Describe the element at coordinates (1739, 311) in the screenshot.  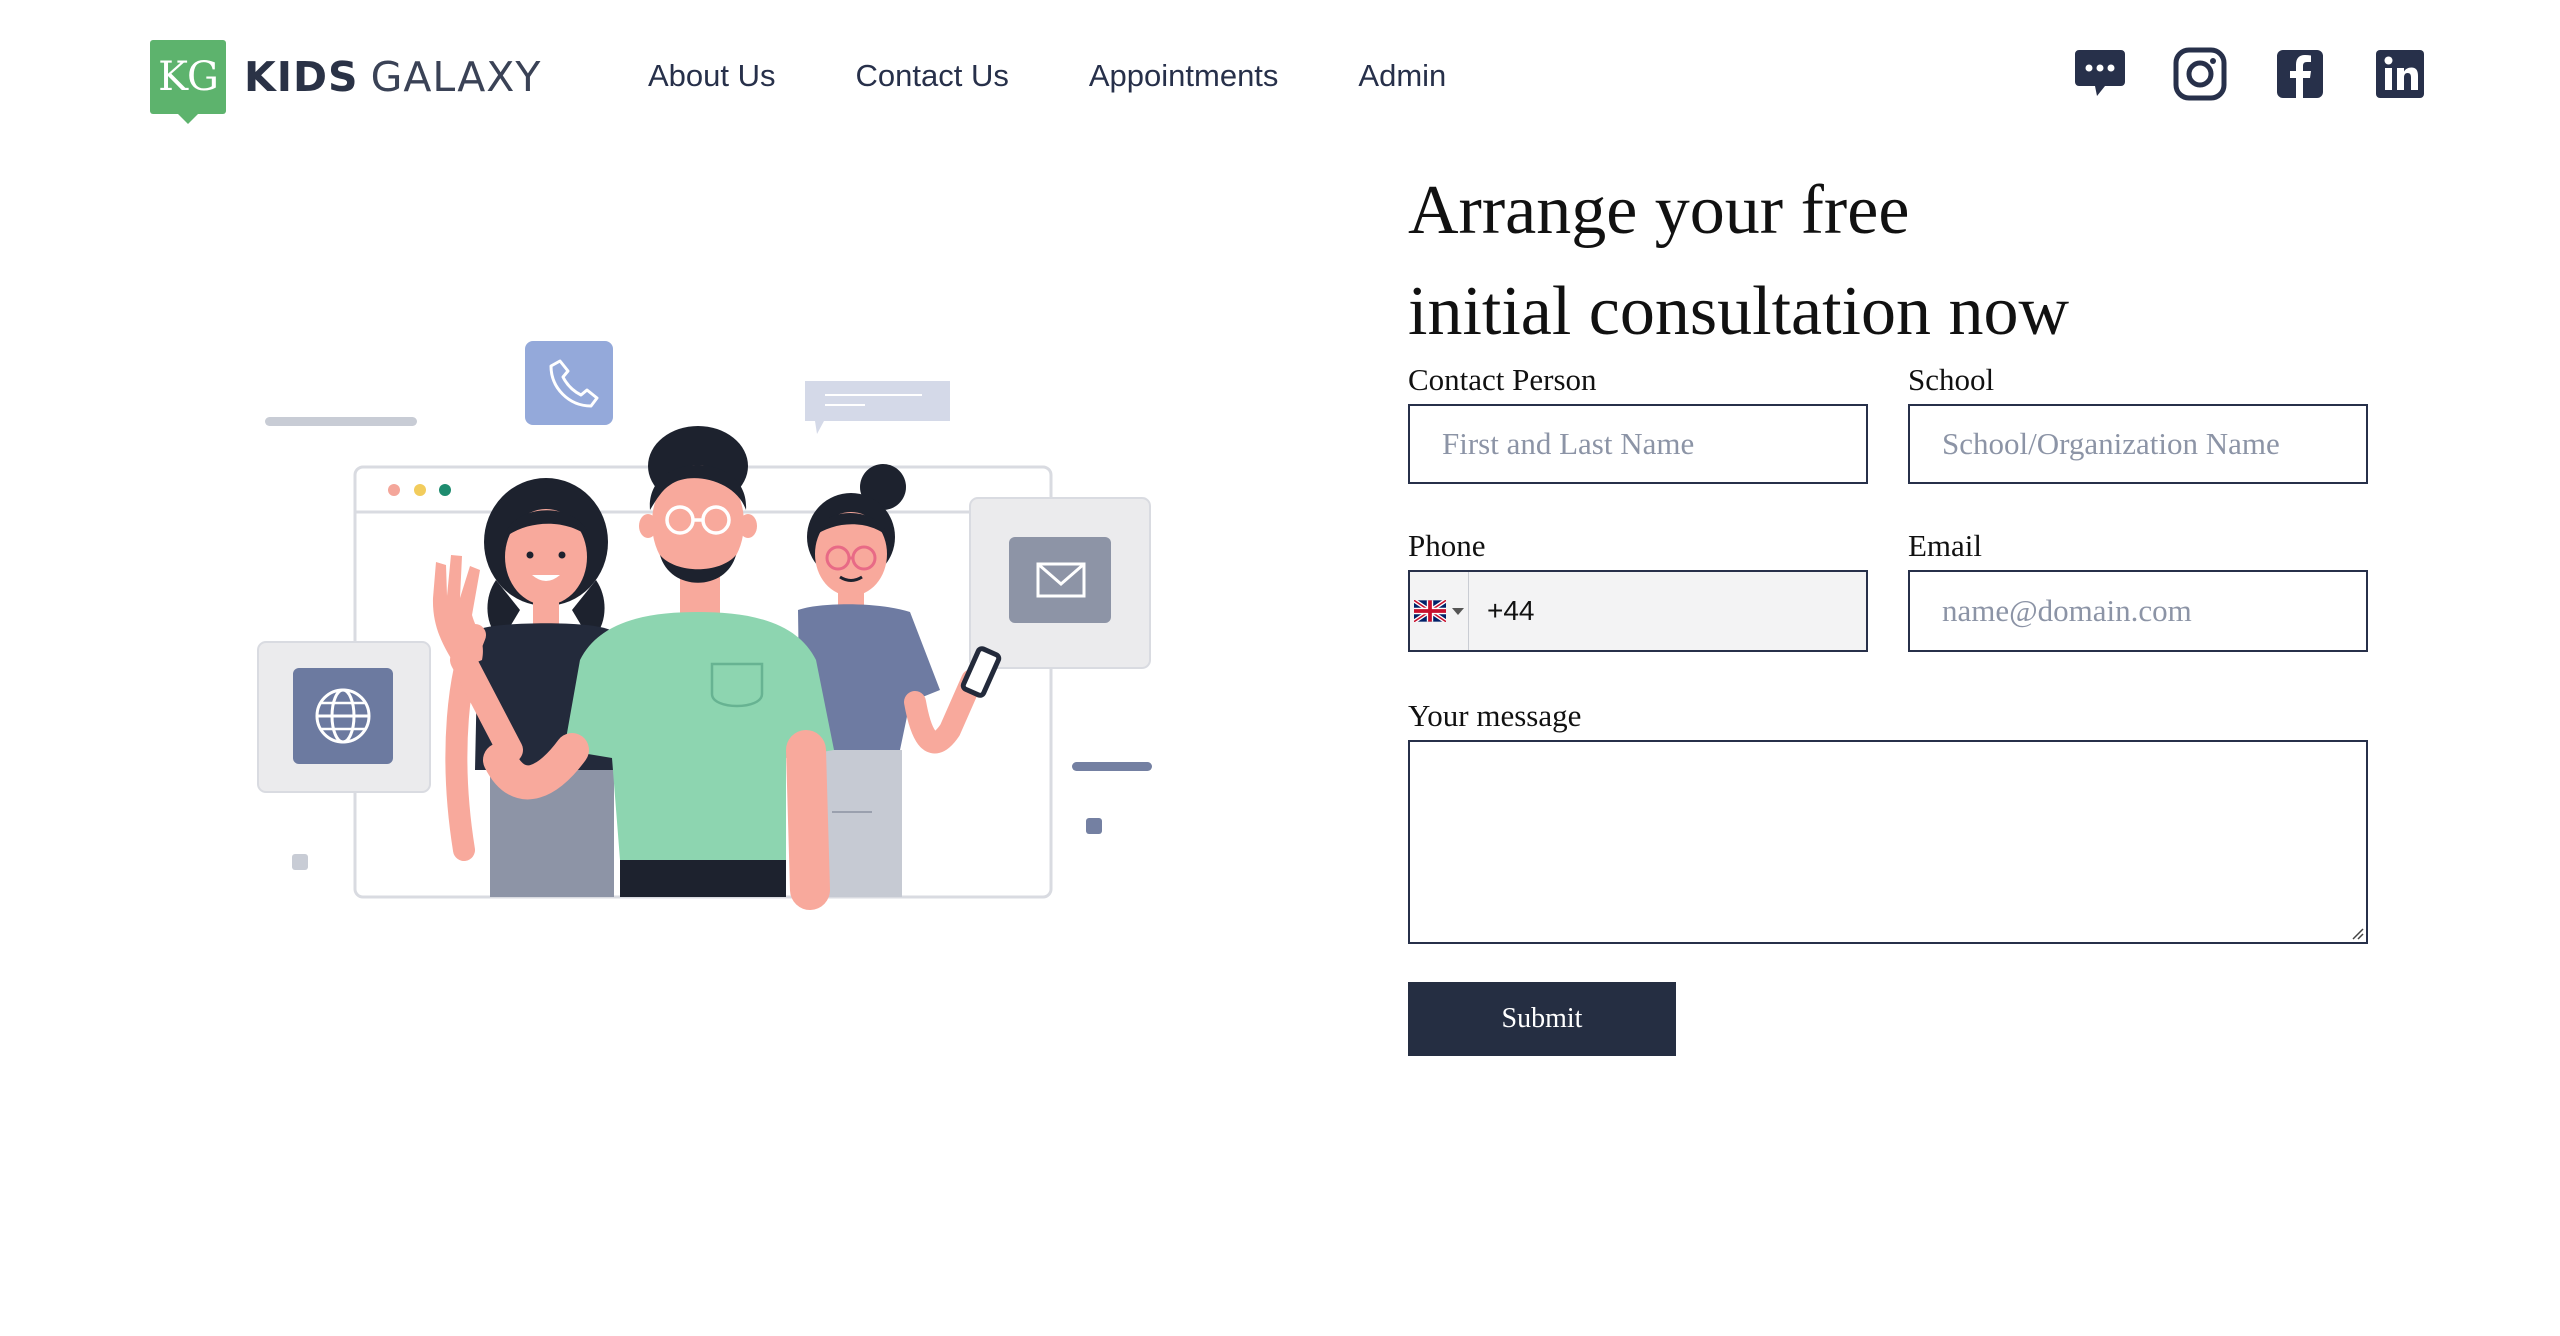
I see `form-heading-line2: initial consultation now` at that location.